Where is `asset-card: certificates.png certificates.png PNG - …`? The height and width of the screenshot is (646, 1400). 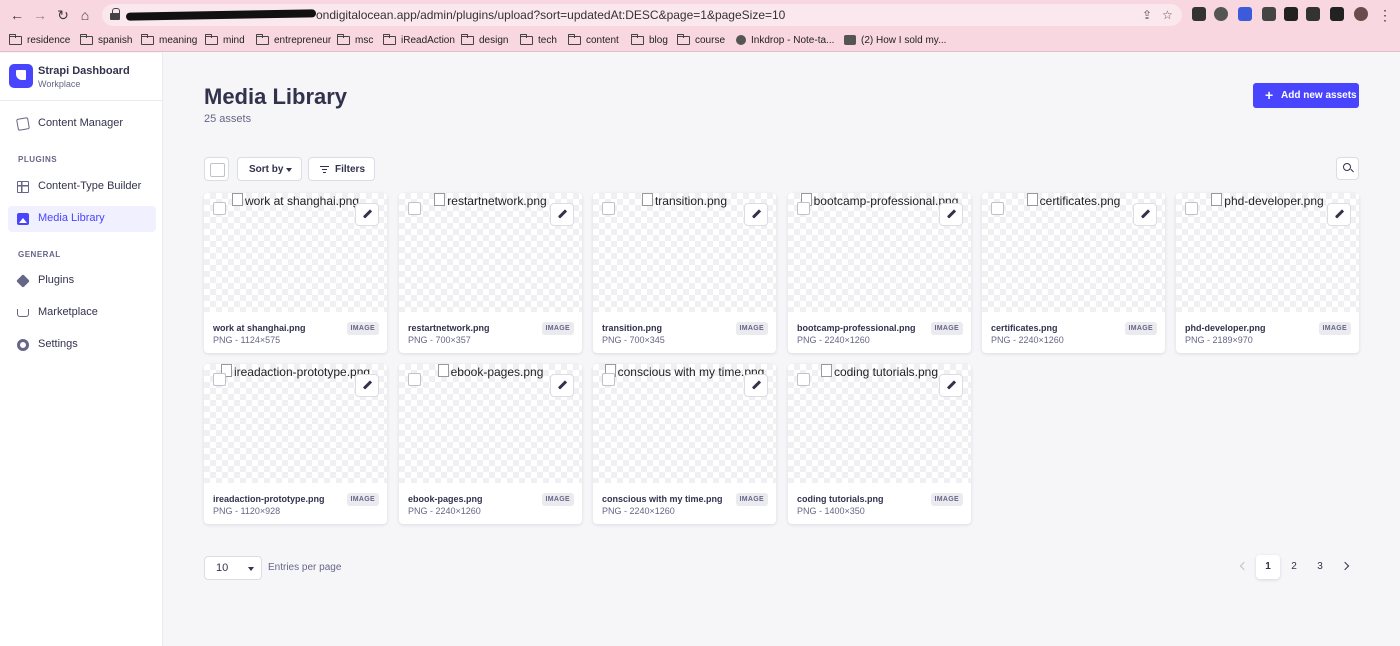
asset-card: certificates.png certificates.png PNG - … is located at coordinates (1073, 273).